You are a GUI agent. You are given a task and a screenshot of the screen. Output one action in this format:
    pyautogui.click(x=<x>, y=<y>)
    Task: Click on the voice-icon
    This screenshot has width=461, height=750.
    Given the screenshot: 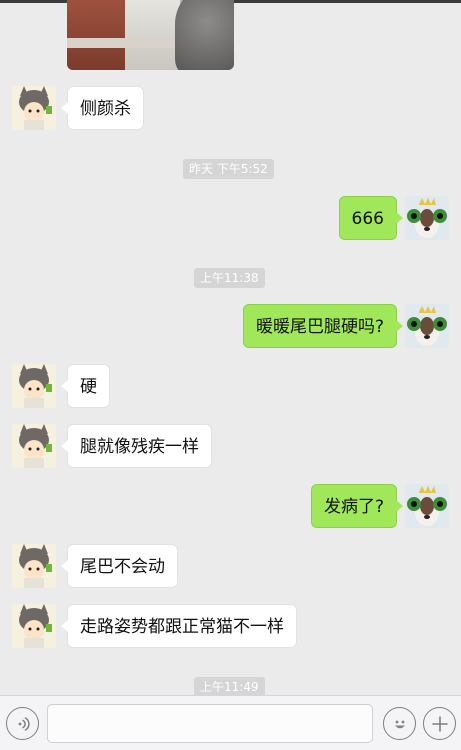 What is the action you would take?
    pyautogui.click(x=24, y=723)
    